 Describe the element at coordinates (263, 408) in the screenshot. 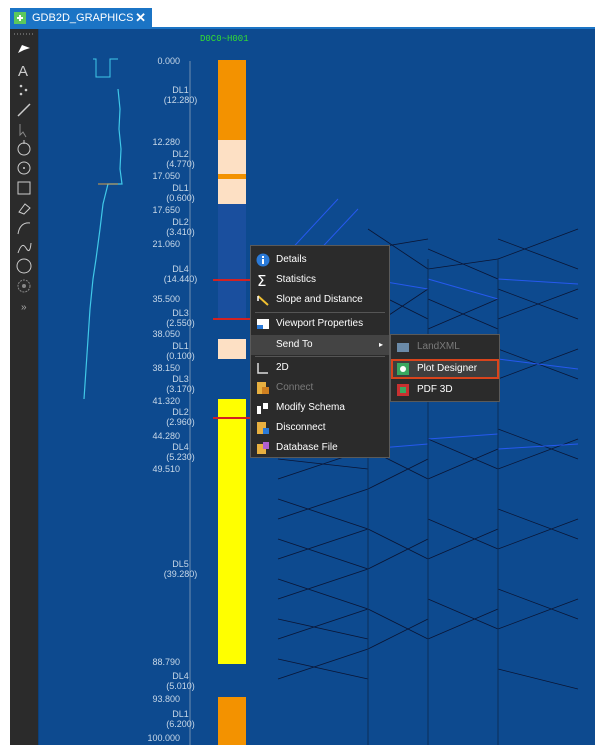

I see `schema-icon` at that location.